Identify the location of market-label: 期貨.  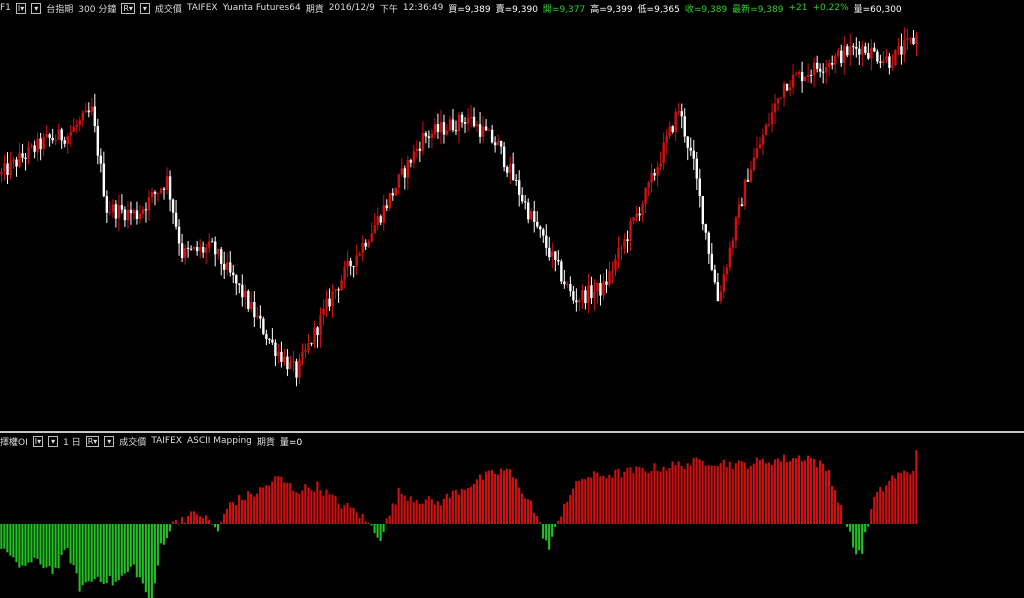
(314, 9).